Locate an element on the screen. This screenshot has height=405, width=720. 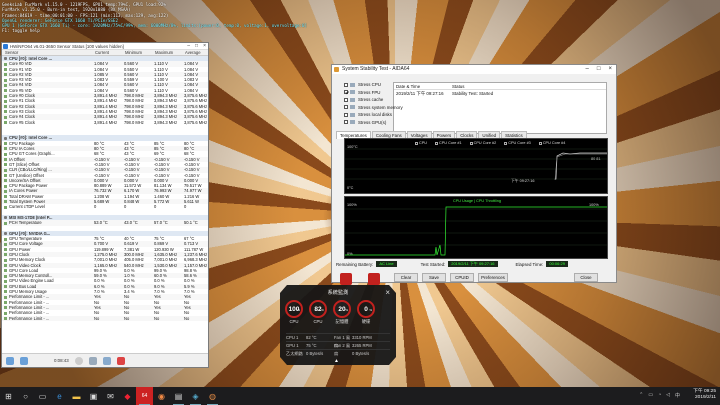
gauge: 100% CPU is located at coordinates (294, 312).